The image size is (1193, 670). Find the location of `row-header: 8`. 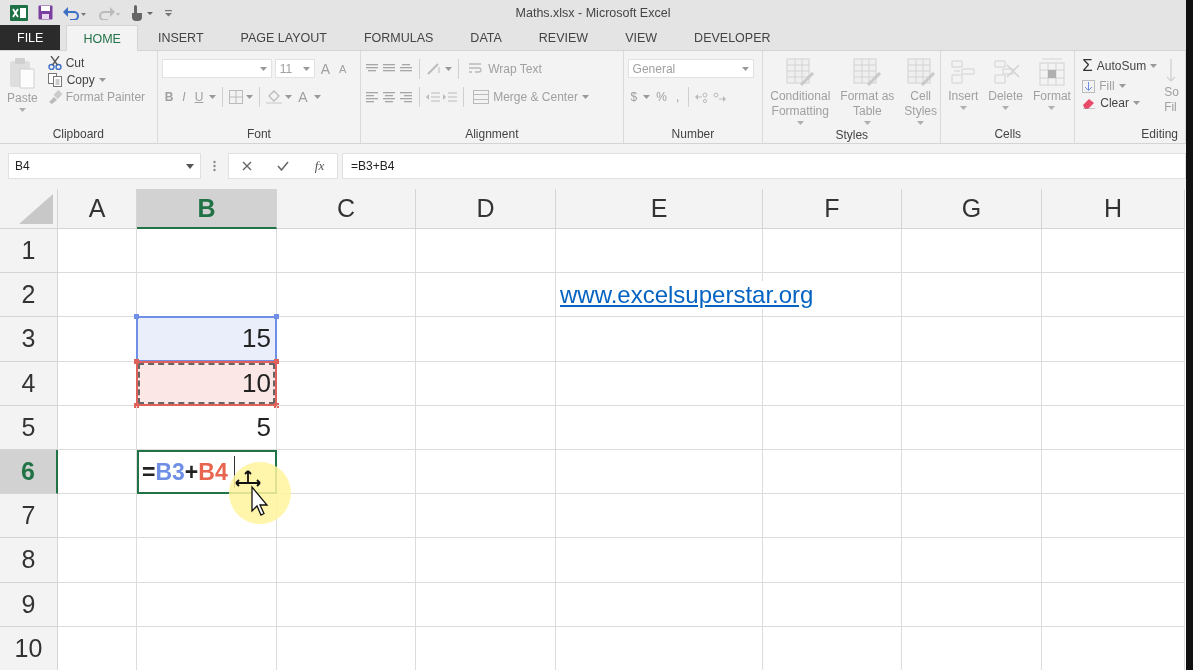

row-header: 8 is located at coordinates (29, 560).